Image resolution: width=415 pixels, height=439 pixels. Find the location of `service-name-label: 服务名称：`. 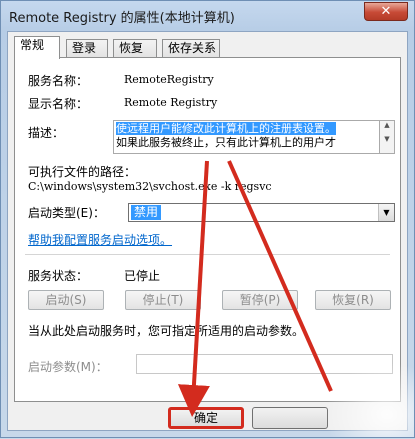

service-name-label: 服务名称： is located at coordinates (58, 81).